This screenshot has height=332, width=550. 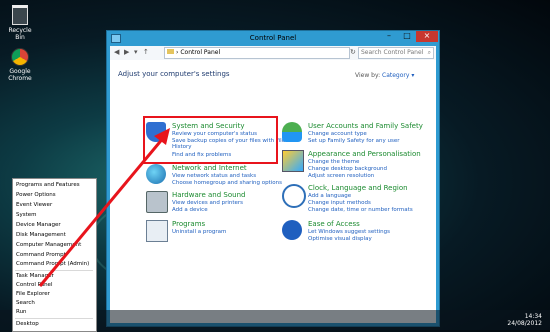 I want to click on menu-item-command-prompt-admin: Command Prompt (Admin), so click(x=52, y=264).